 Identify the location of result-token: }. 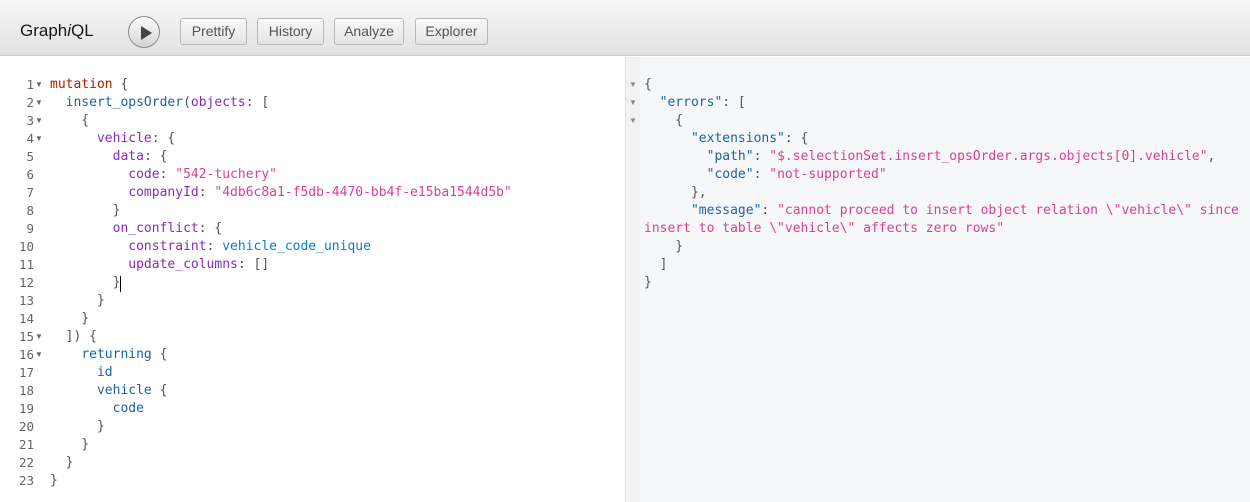
(648, 282).